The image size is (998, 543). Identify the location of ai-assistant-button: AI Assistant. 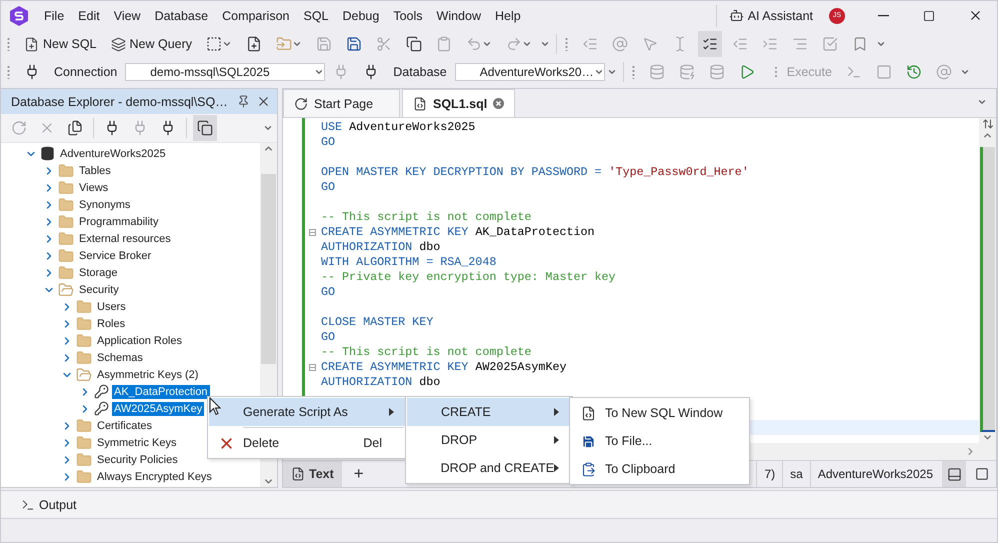
(770, 15).